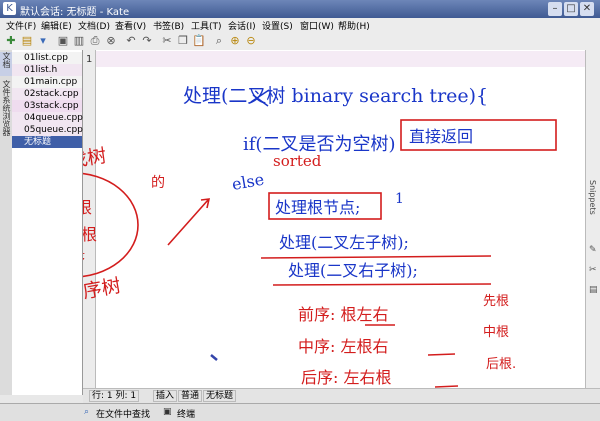 The height and width of the screenshot is (421, 600). Describe the element at coordinates (341, 395) in the screenshot. I see `status-bar: 行: 1 列: 1 插入 普通 无标题` at that location.